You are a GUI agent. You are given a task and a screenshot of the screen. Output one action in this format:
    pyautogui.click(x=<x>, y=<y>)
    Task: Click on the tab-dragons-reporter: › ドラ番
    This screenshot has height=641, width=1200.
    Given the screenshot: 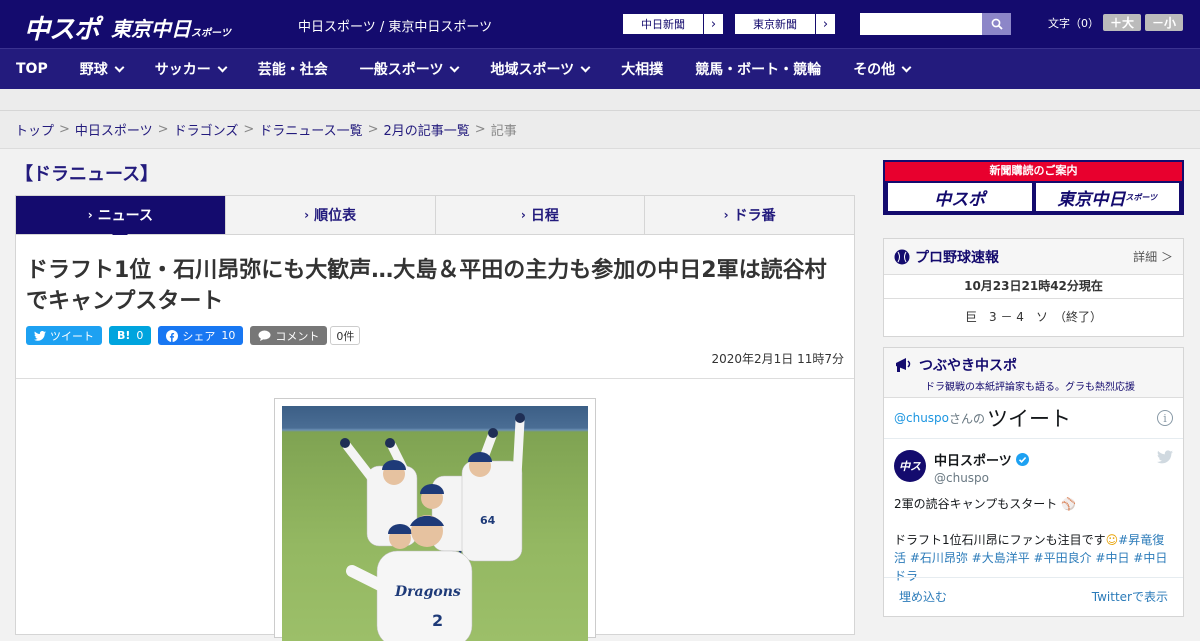 What is the action you would take?
    pyautogui.click(x=749, y=215)
    